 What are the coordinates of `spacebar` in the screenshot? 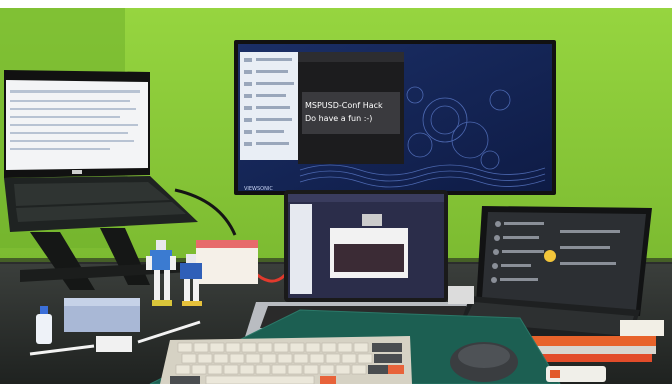 It's located at (260, 379).